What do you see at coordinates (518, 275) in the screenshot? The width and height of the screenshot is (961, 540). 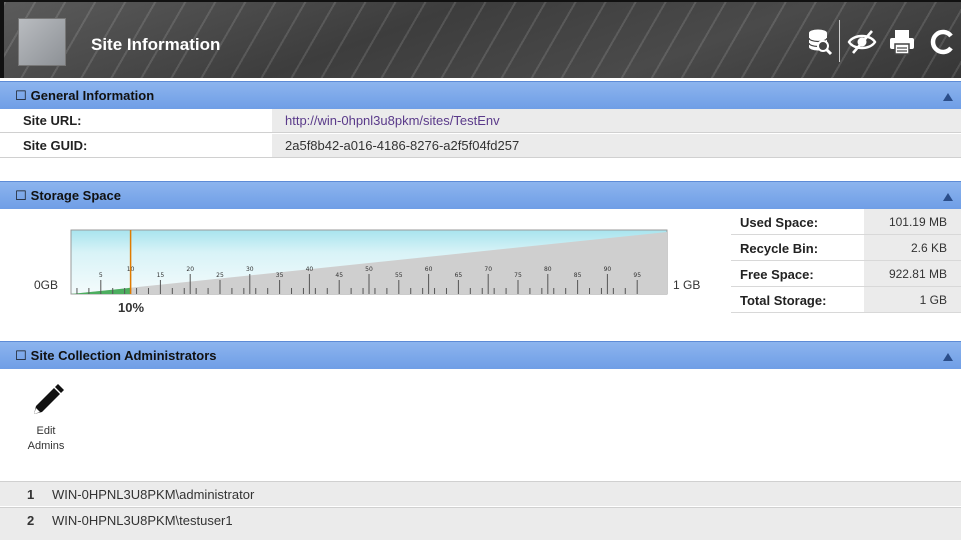 I see `gauge-tick-label: 75` at bounding box center [518, 275].